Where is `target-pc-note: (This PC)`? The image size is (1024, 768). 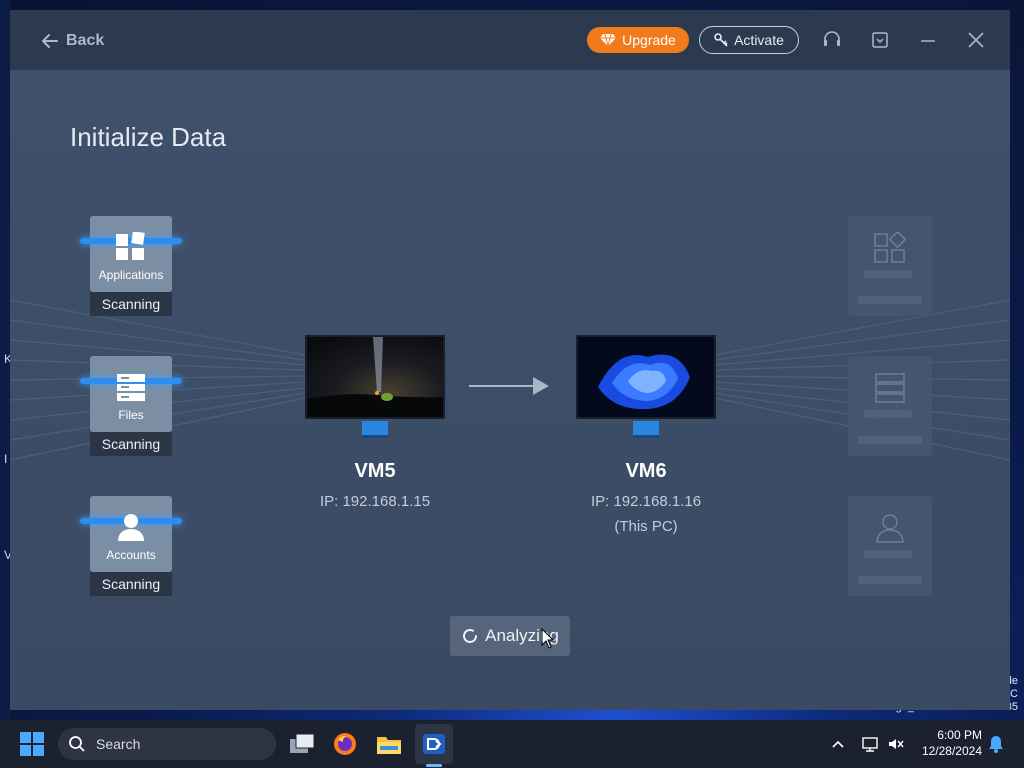 target-pc-note: (This PC) is located at coordinates (646, 526).